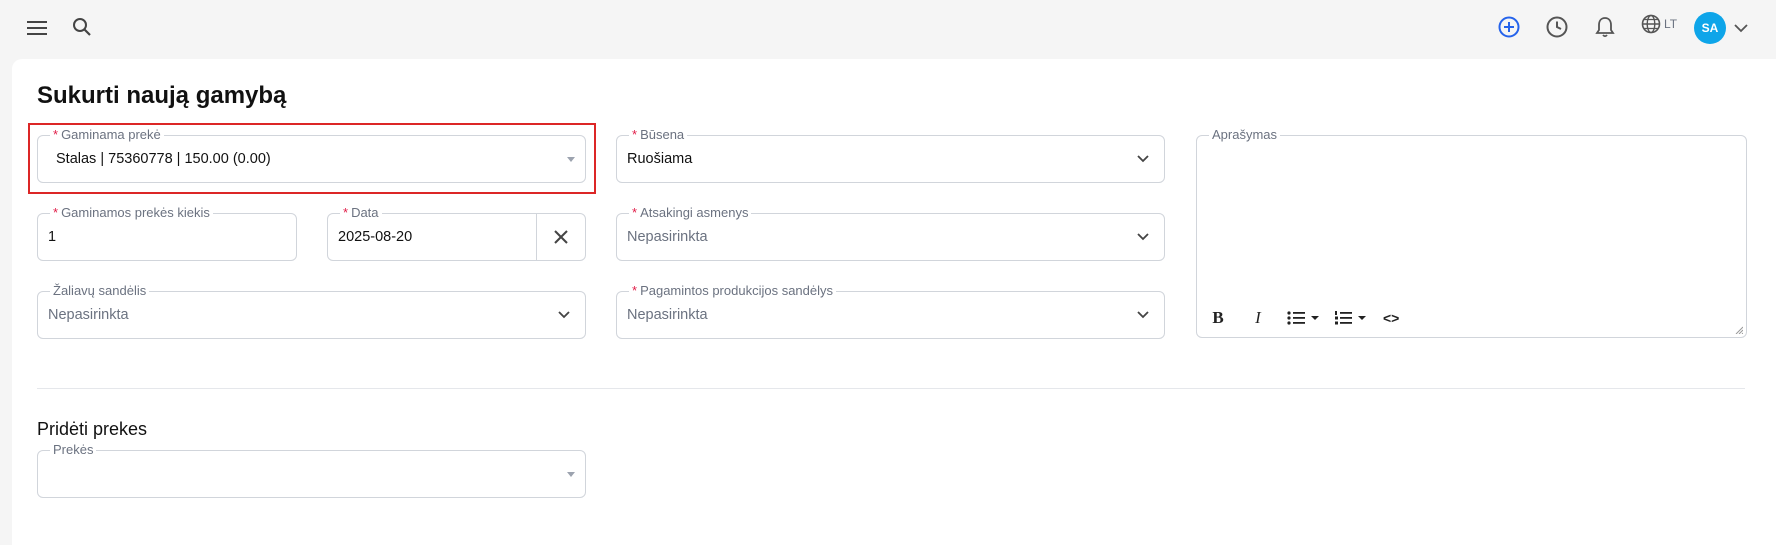  I want to click on globe-icon, so click(1651, 24).